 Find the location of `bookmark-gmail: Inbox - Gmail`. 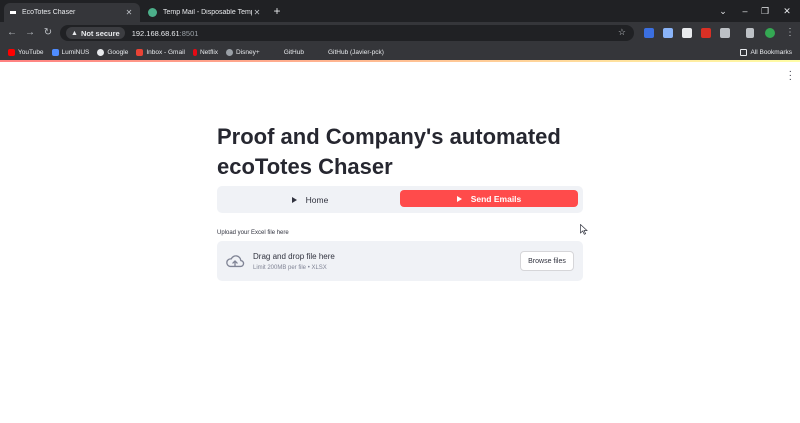

bookmark-gmail: Inbox - Gmail is located at coordinates (160, 52).